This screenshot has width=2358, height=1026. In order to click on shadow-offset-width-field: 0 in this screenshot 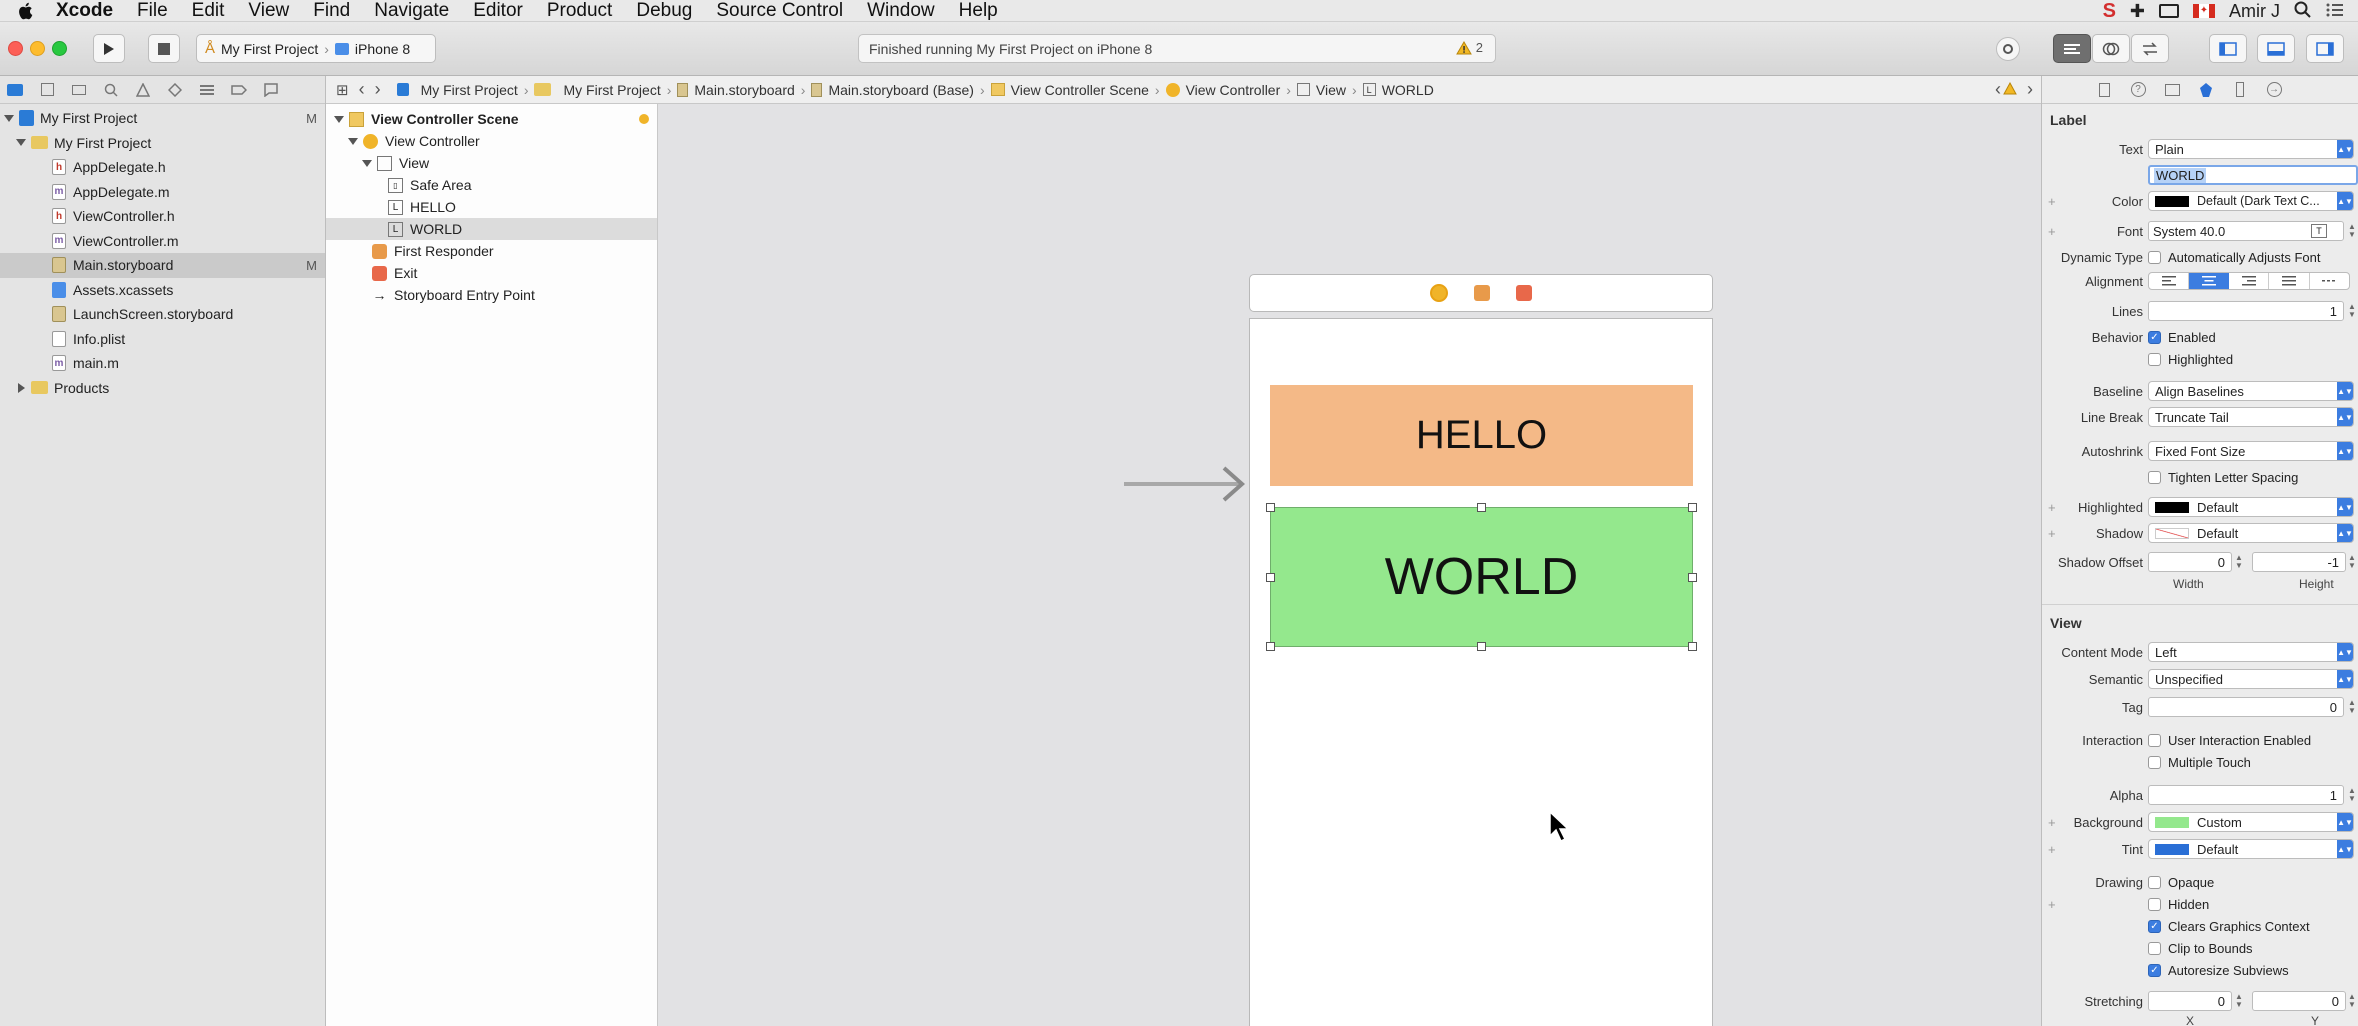, I will do `click(2190, 562)`.